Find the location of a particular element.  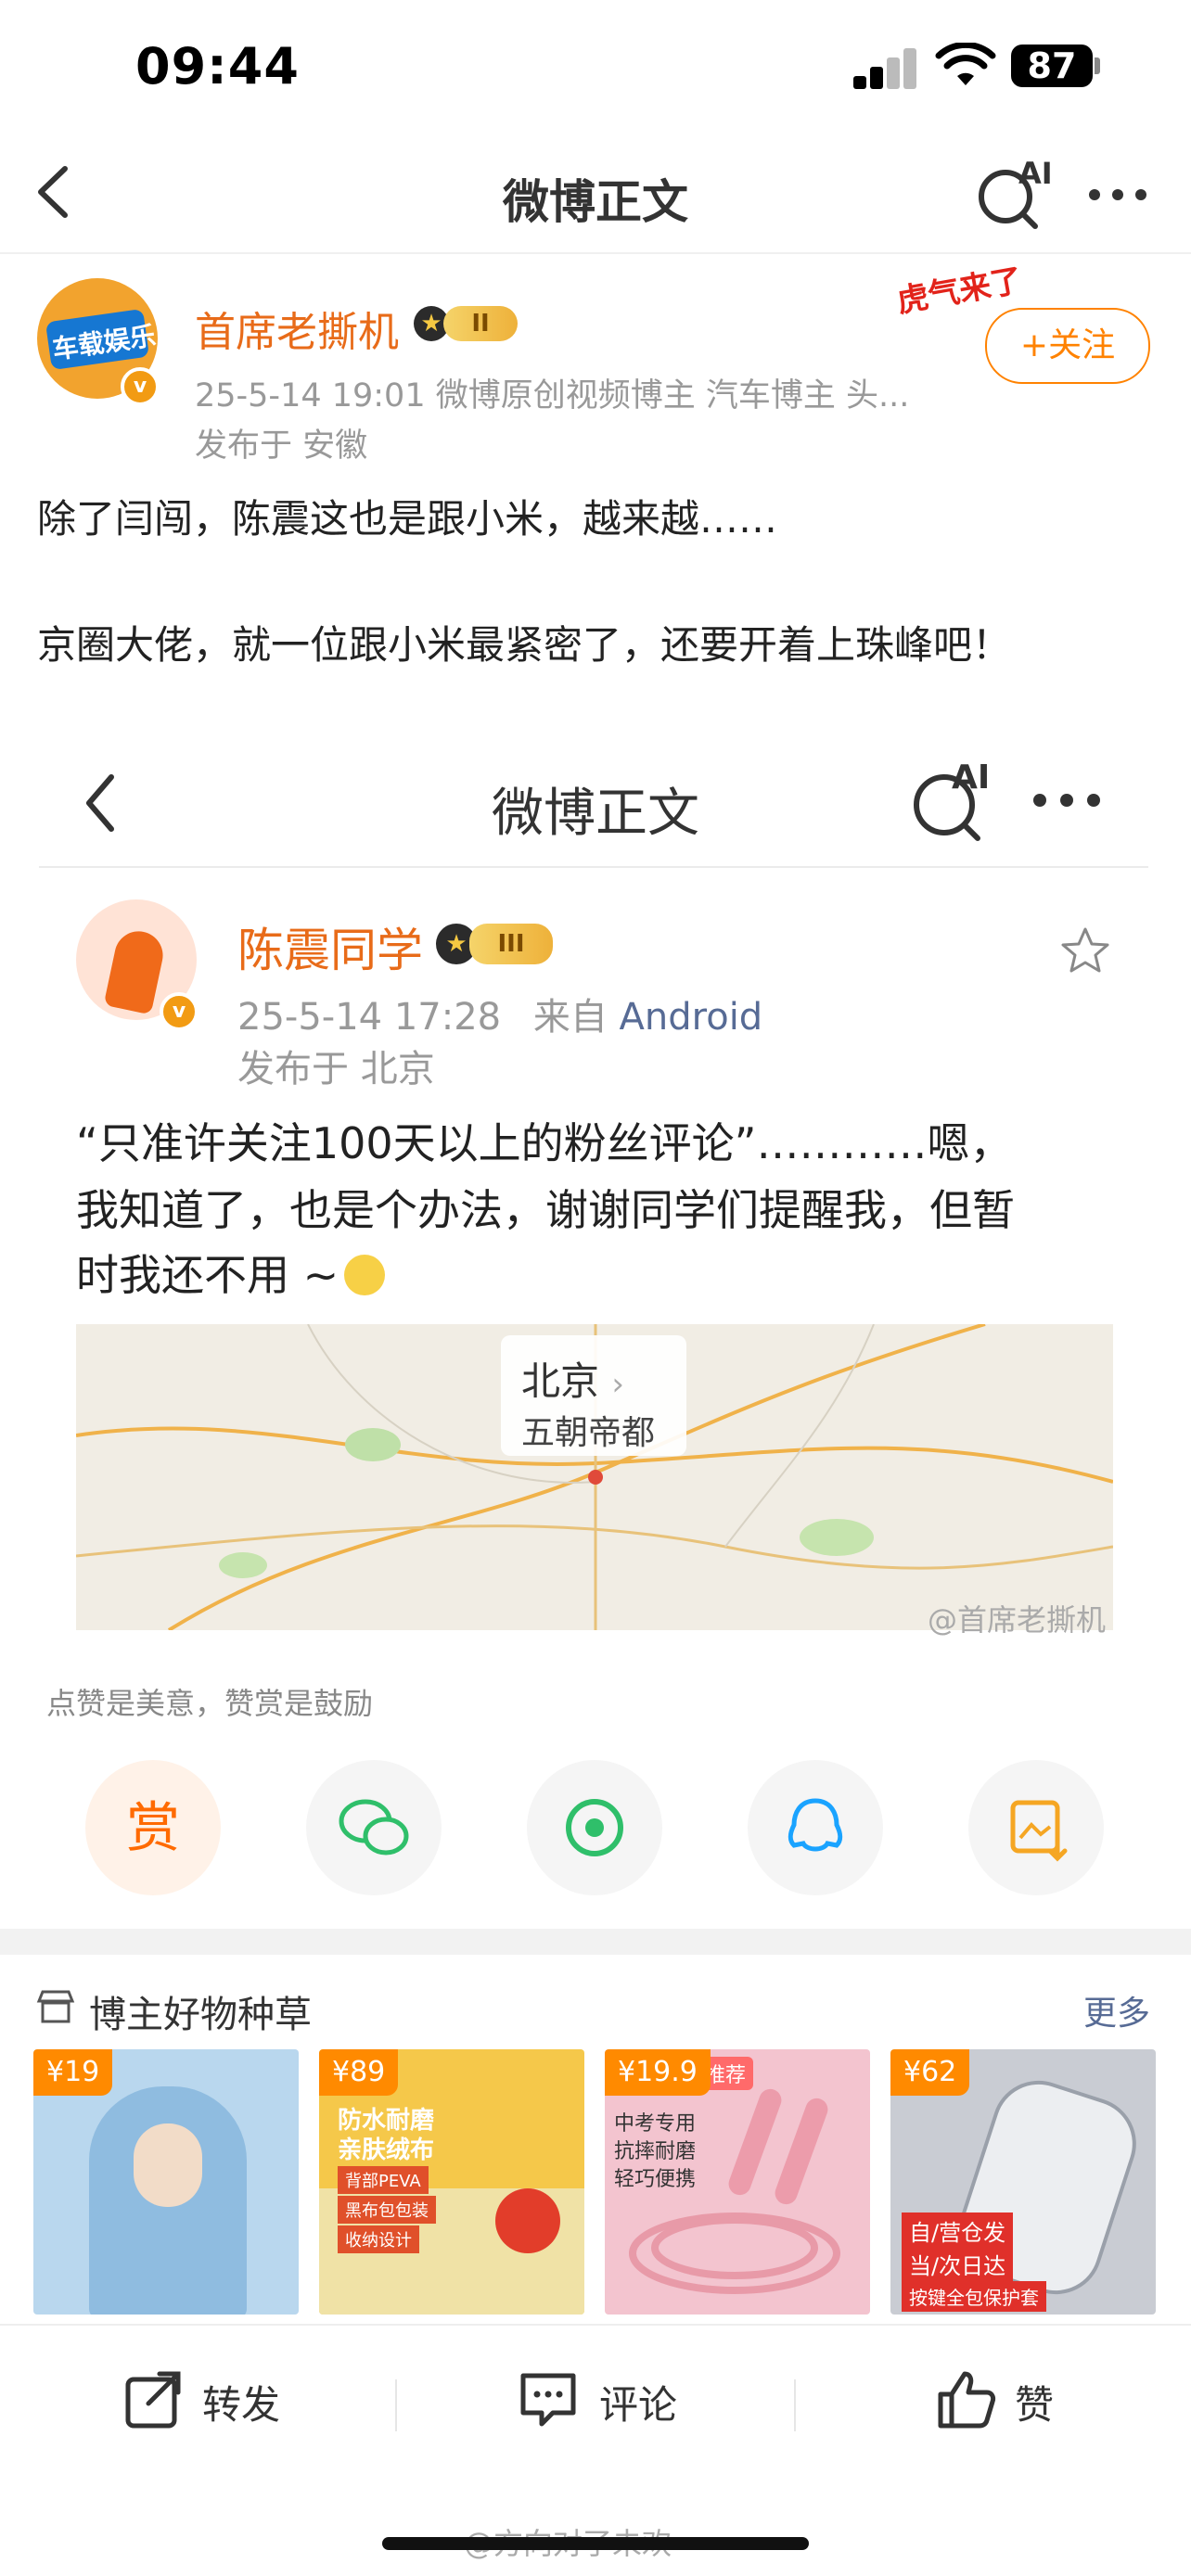

embedded-more-icon is located at coordinates (1066, 800).